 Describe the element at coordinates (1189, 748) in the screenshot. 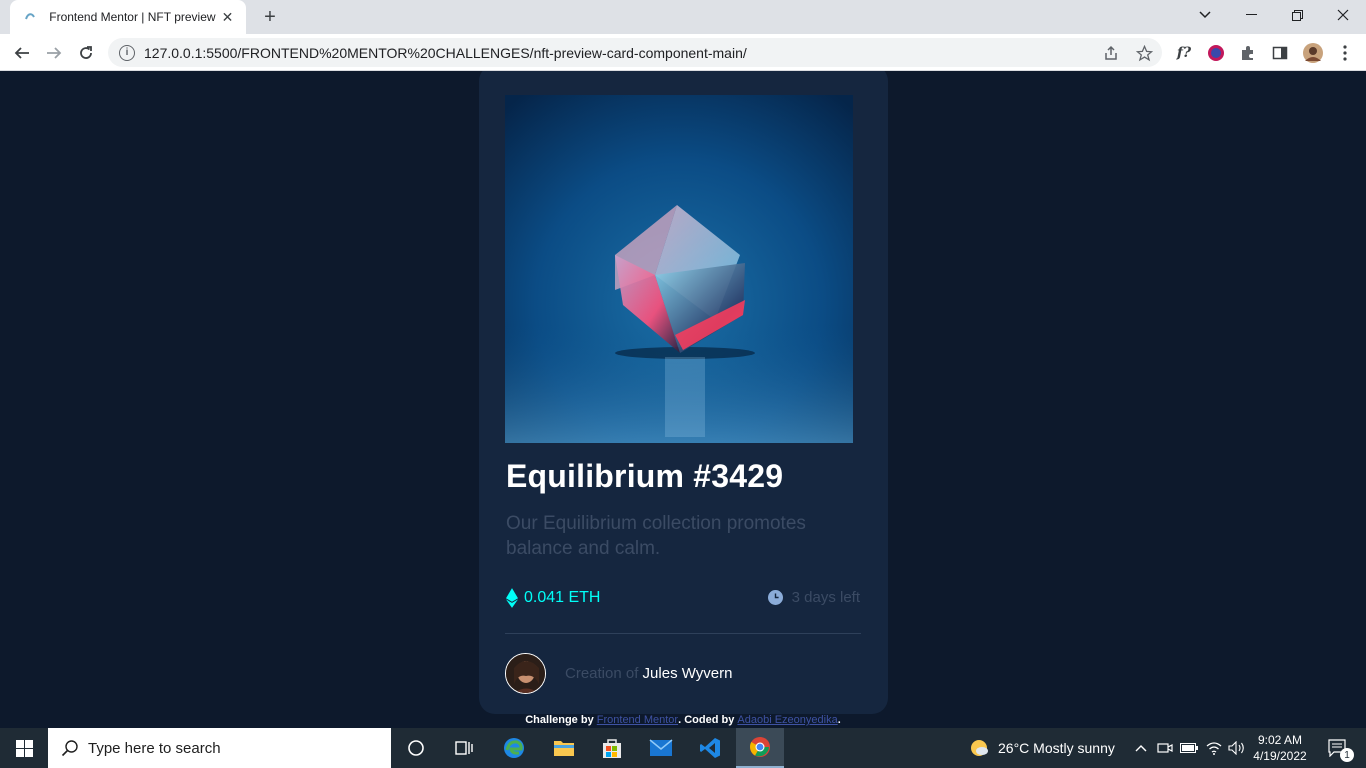

I see `battery-icon` at that location.